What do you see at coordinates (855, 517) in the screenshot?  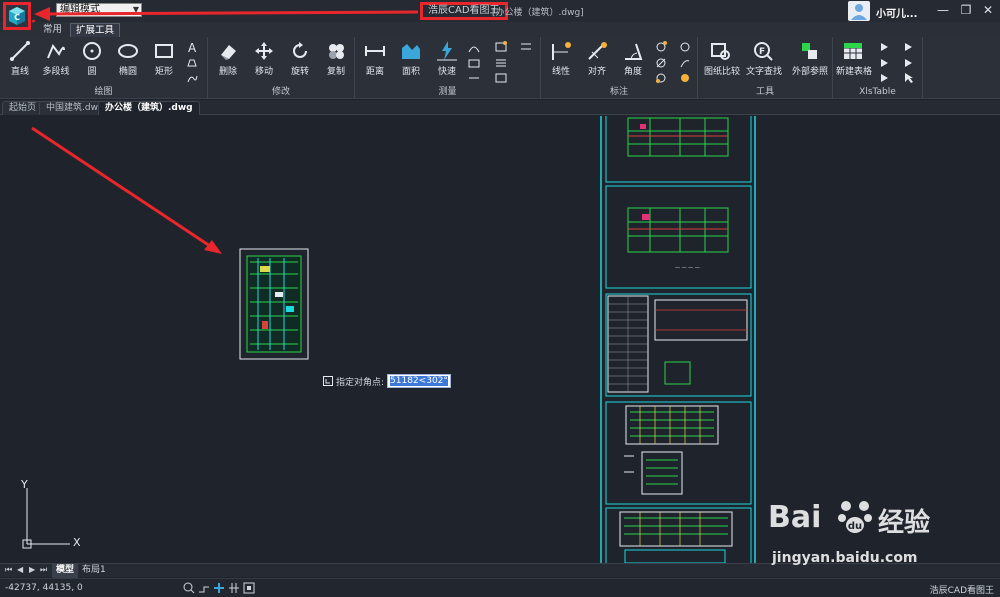 I see `paw-icon: du` at bounding box center [855, 517].